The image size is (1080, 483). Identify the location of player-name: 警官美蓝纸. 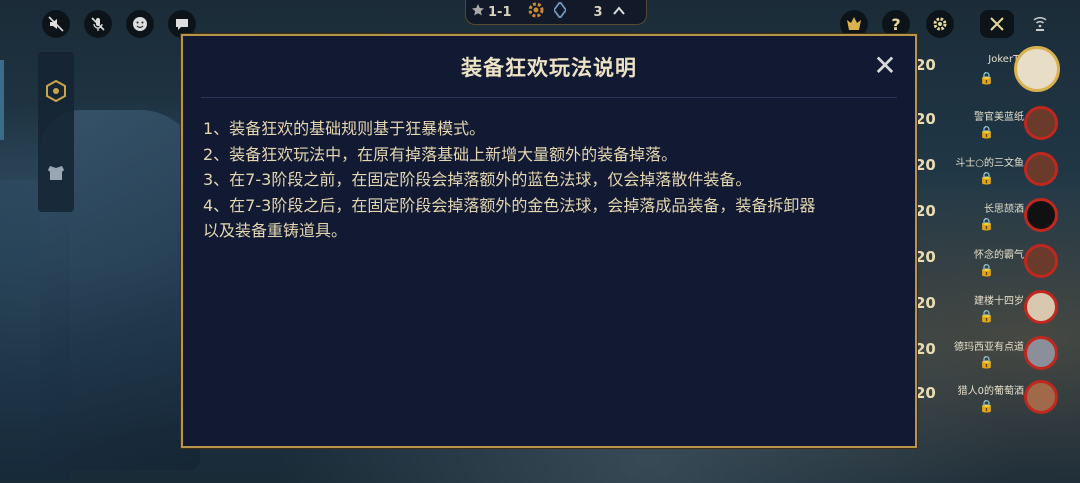
(999, 117).